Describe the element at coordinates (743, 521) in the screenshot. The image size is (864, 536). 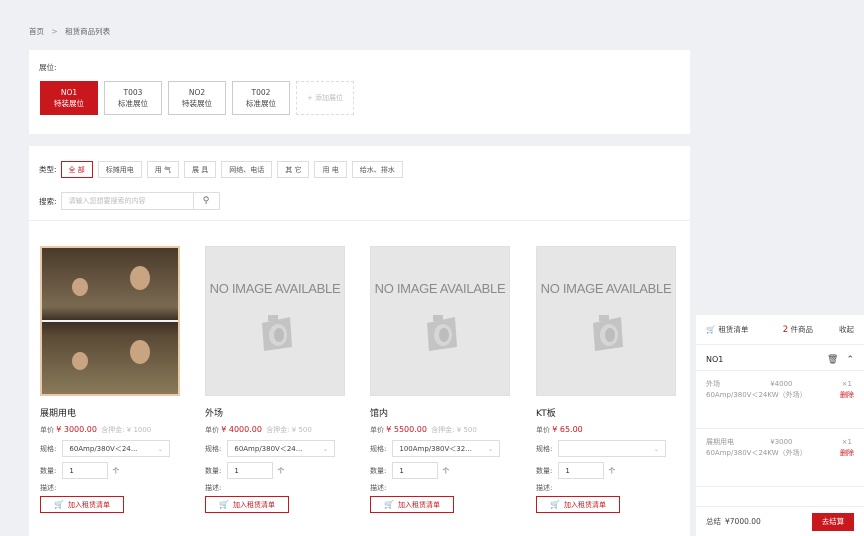
I see `total-value: ¥7000.00` at that location.